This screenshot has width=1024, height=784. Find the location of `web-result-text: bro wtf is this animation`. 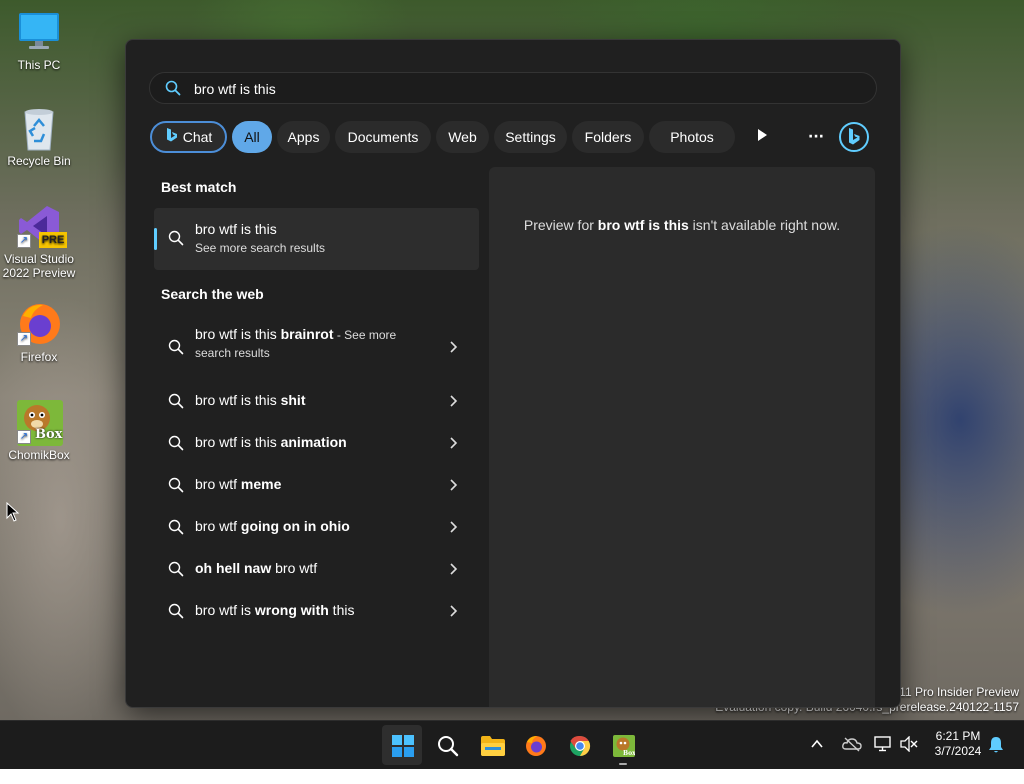

web-result-text: bro wtf is this animation is located at coordinates (320, 442).